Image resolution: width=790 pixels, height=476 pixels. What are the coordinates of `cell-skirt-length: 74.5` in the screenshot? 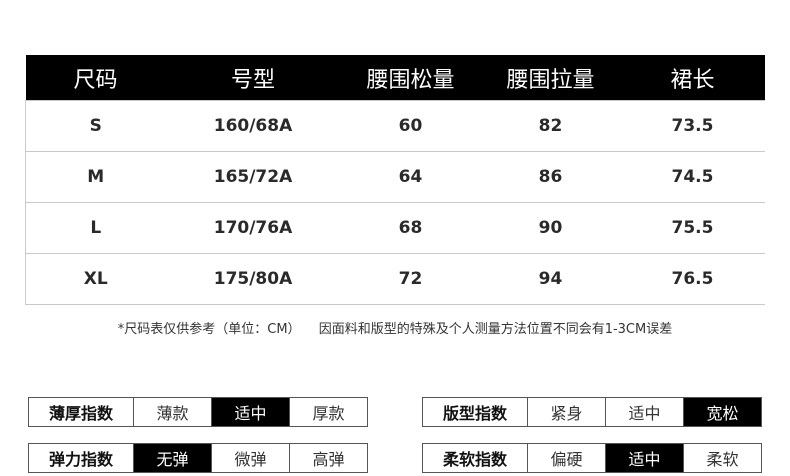 It's located at (692, 177).